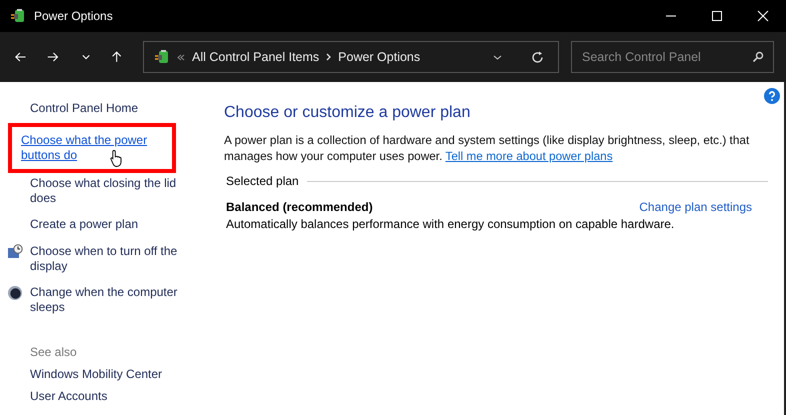 This screenshot has width=786, height=415. I want to click on refresh-icon, so click(537, 57).